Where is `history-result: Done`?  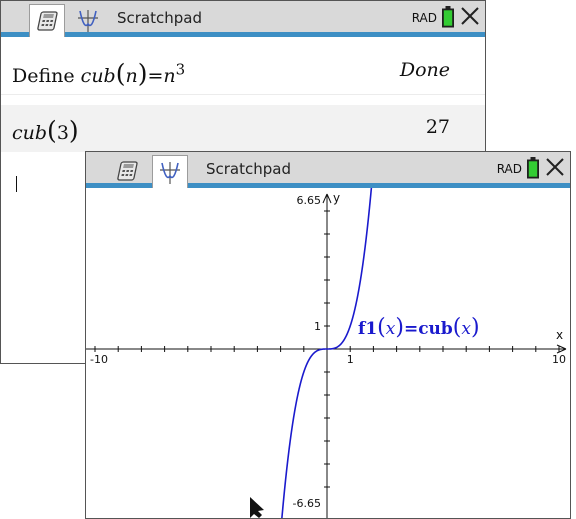 history-result: Done is located at coordinates (424, 70).